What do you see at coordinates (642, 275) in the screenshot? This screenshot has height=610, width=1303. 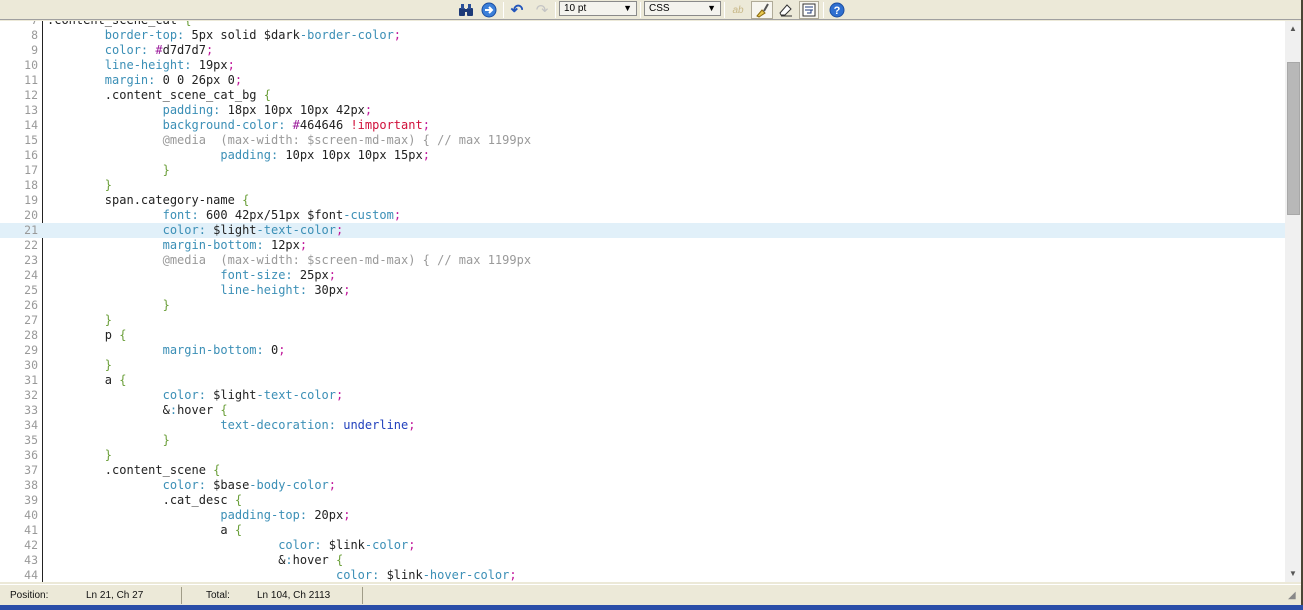 I see `code-line: 24 font-size: 25px;` at bounding box center [642, 275].